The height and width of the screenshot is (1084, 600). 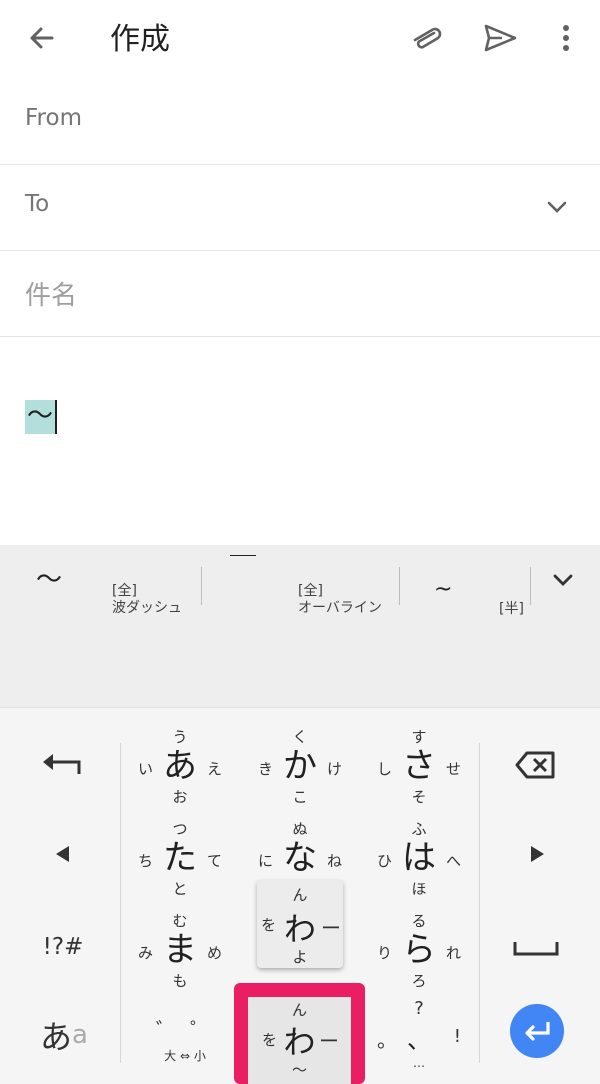 I want to click on key-center: ま, so click(x=180, y=950).